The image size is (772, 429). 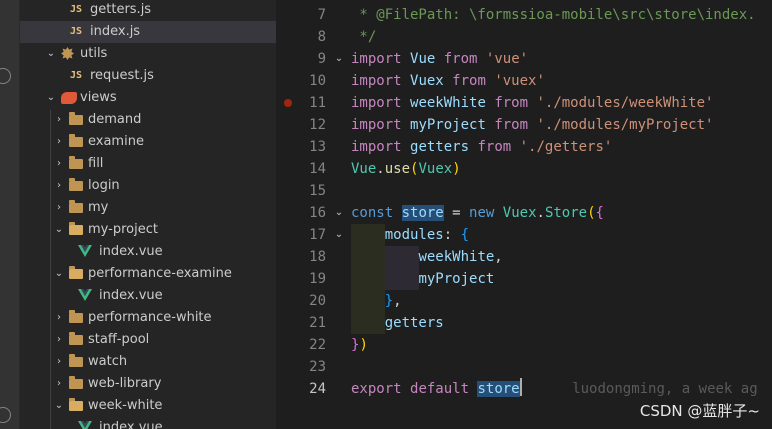 What do you see at coordinates (317, 345) in the screenshot?
I see `line-number: 22` at bounding box center [317, 345].